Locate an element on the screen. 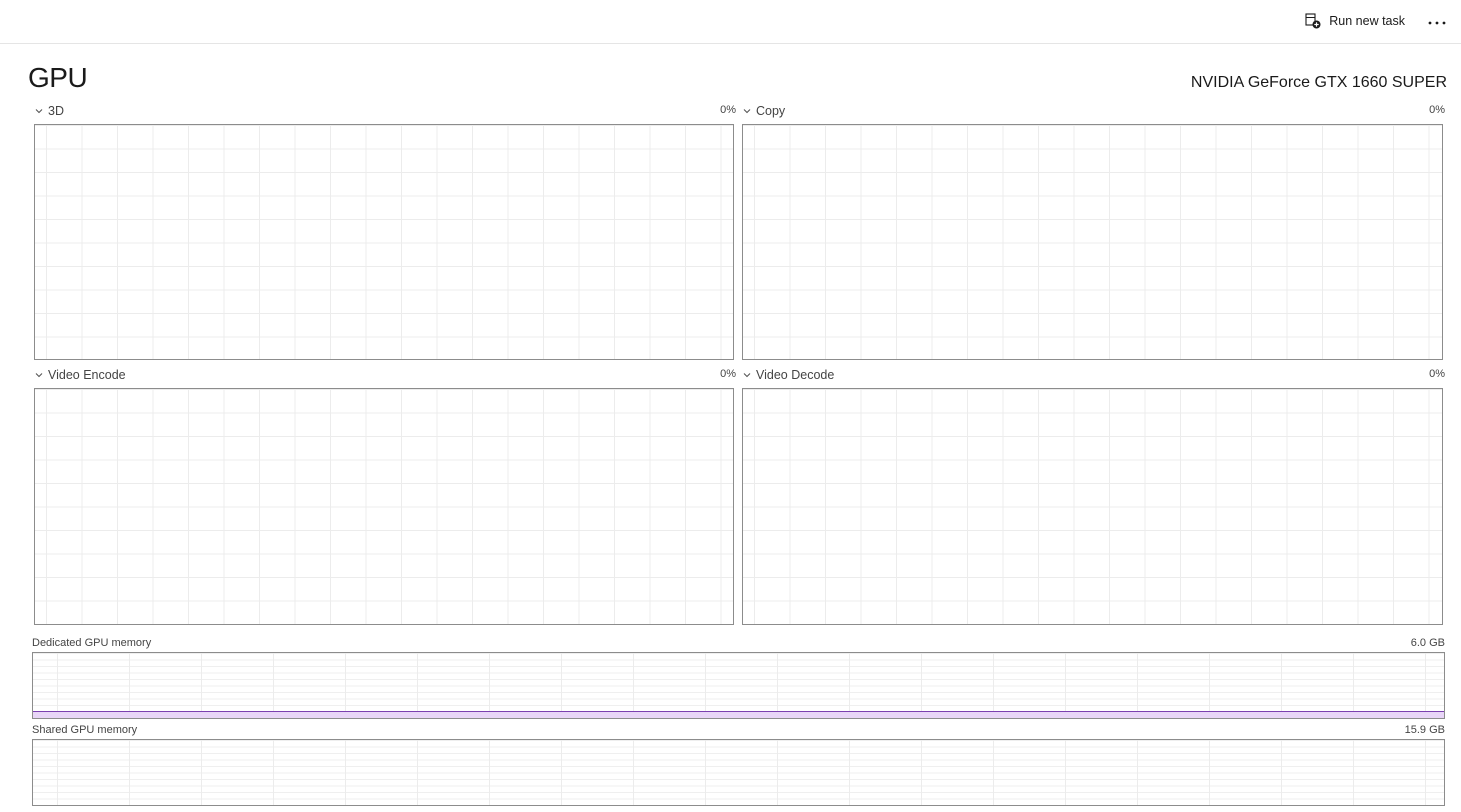 The image size is (1461, 812). engine-video-decode-label: Video Decode is located at coordinates (795, 375).